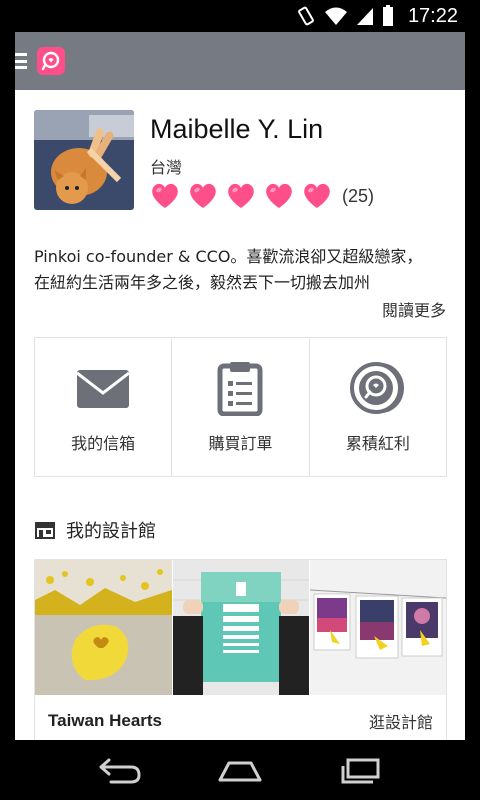 The width and height of the screenshot is (480, 800). What do you see at coordinates (360, 770) in the screenshot?
I see `recents-icon` at bounding box center [360, 770].